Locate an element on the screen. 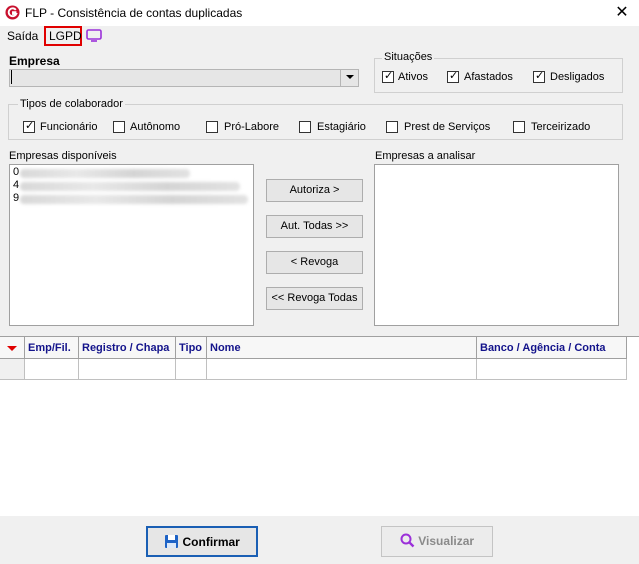  checkbox-autonomo is located at coordinates (119, 127).